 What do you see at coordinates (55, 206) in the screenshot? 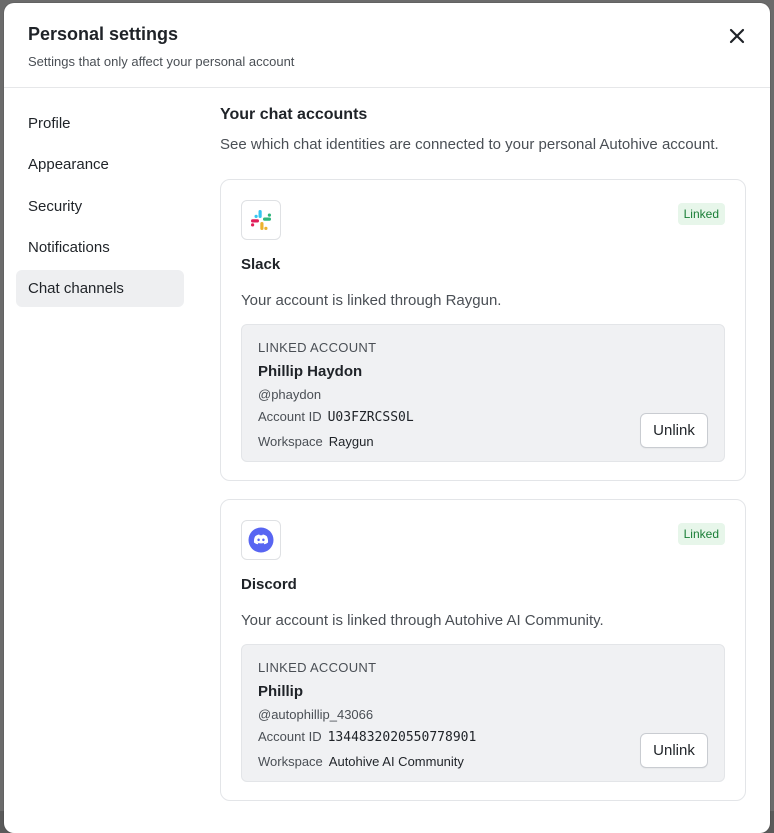
I see `sidebar-item-label: Security` at bounding box center [55, 206].